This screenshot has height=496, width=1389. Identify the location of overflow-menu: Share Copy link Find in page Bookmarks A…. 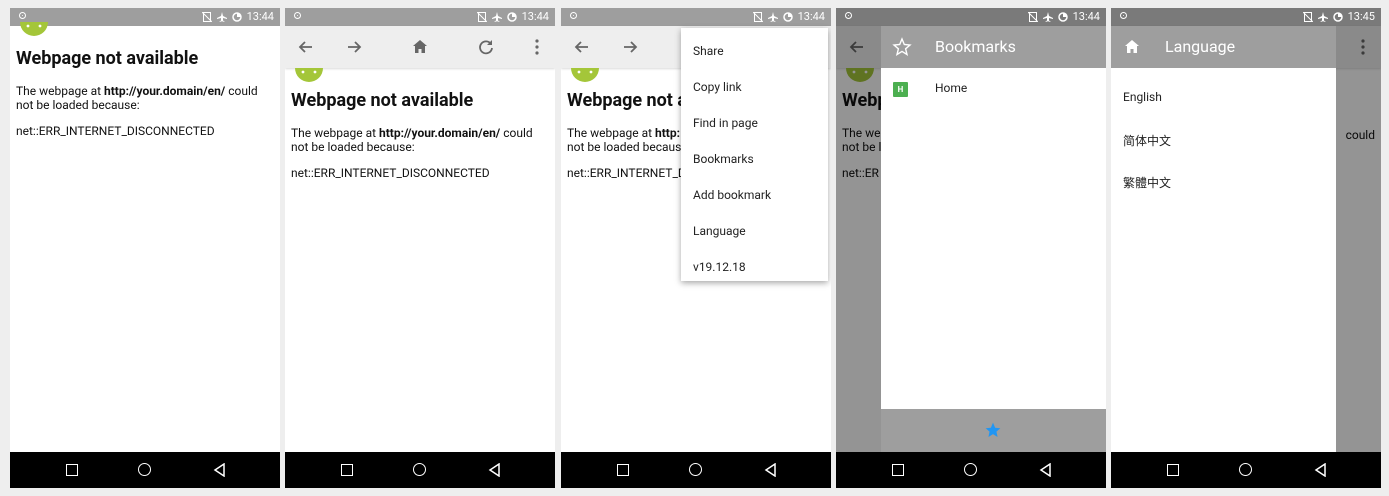
(754, 154).